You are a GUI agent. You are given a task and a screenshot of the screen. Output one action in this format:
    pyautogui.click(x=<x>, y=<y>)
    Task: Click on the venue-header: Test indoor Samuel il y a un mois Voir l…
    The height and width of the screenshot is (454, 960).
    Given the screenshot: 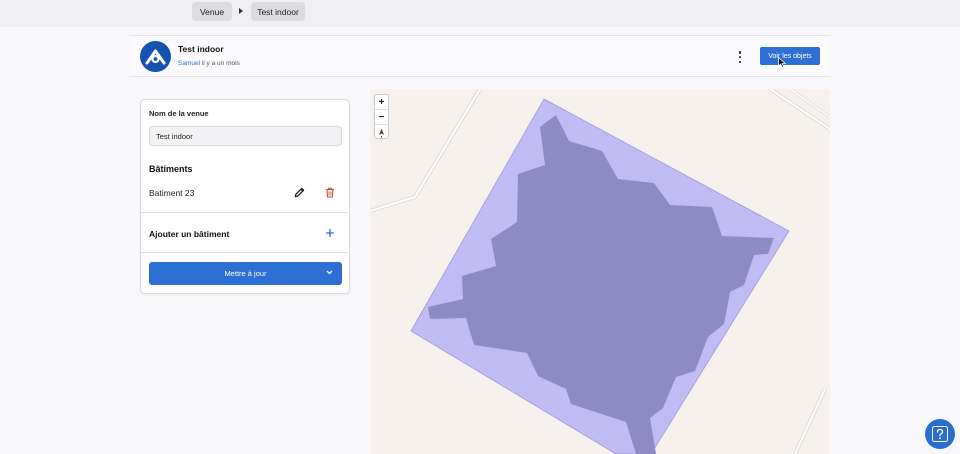 What is the action you would take?
    pyautogui.click(x=480, y=56)
    